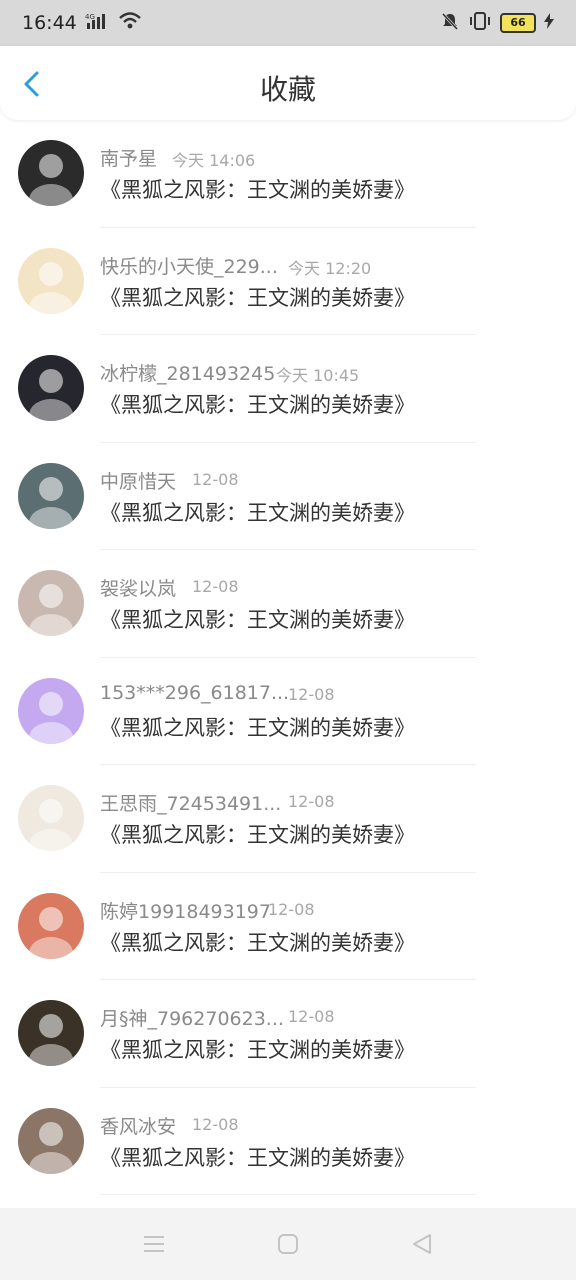 The height and width of the screenshot is (1280, 576). I want to click on list-item: 冰柠檬_281493245 今天 10:45 《黑狐之风影：王文渊的美娇妻》, so click(288, 389).